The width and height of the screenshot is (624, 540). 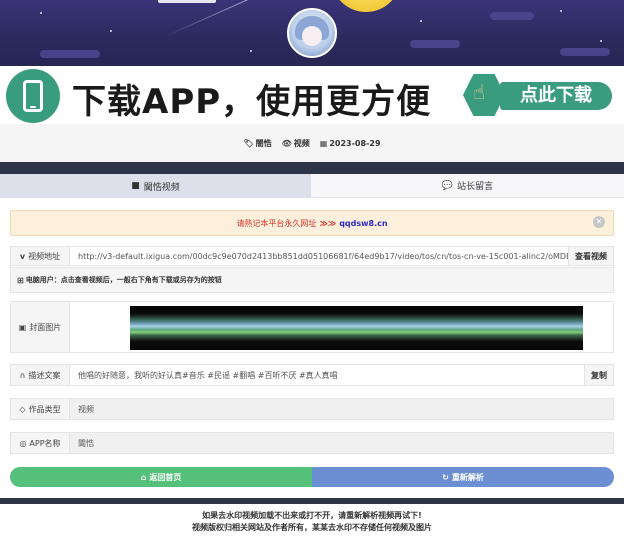 What do you see at coordinates (312, 527) in the screenshot?
I see `footer-line-2: 视频版权归相关网站及作者所有，某某去水印不存储任何视频及图片` at bounding box center [312, 527].